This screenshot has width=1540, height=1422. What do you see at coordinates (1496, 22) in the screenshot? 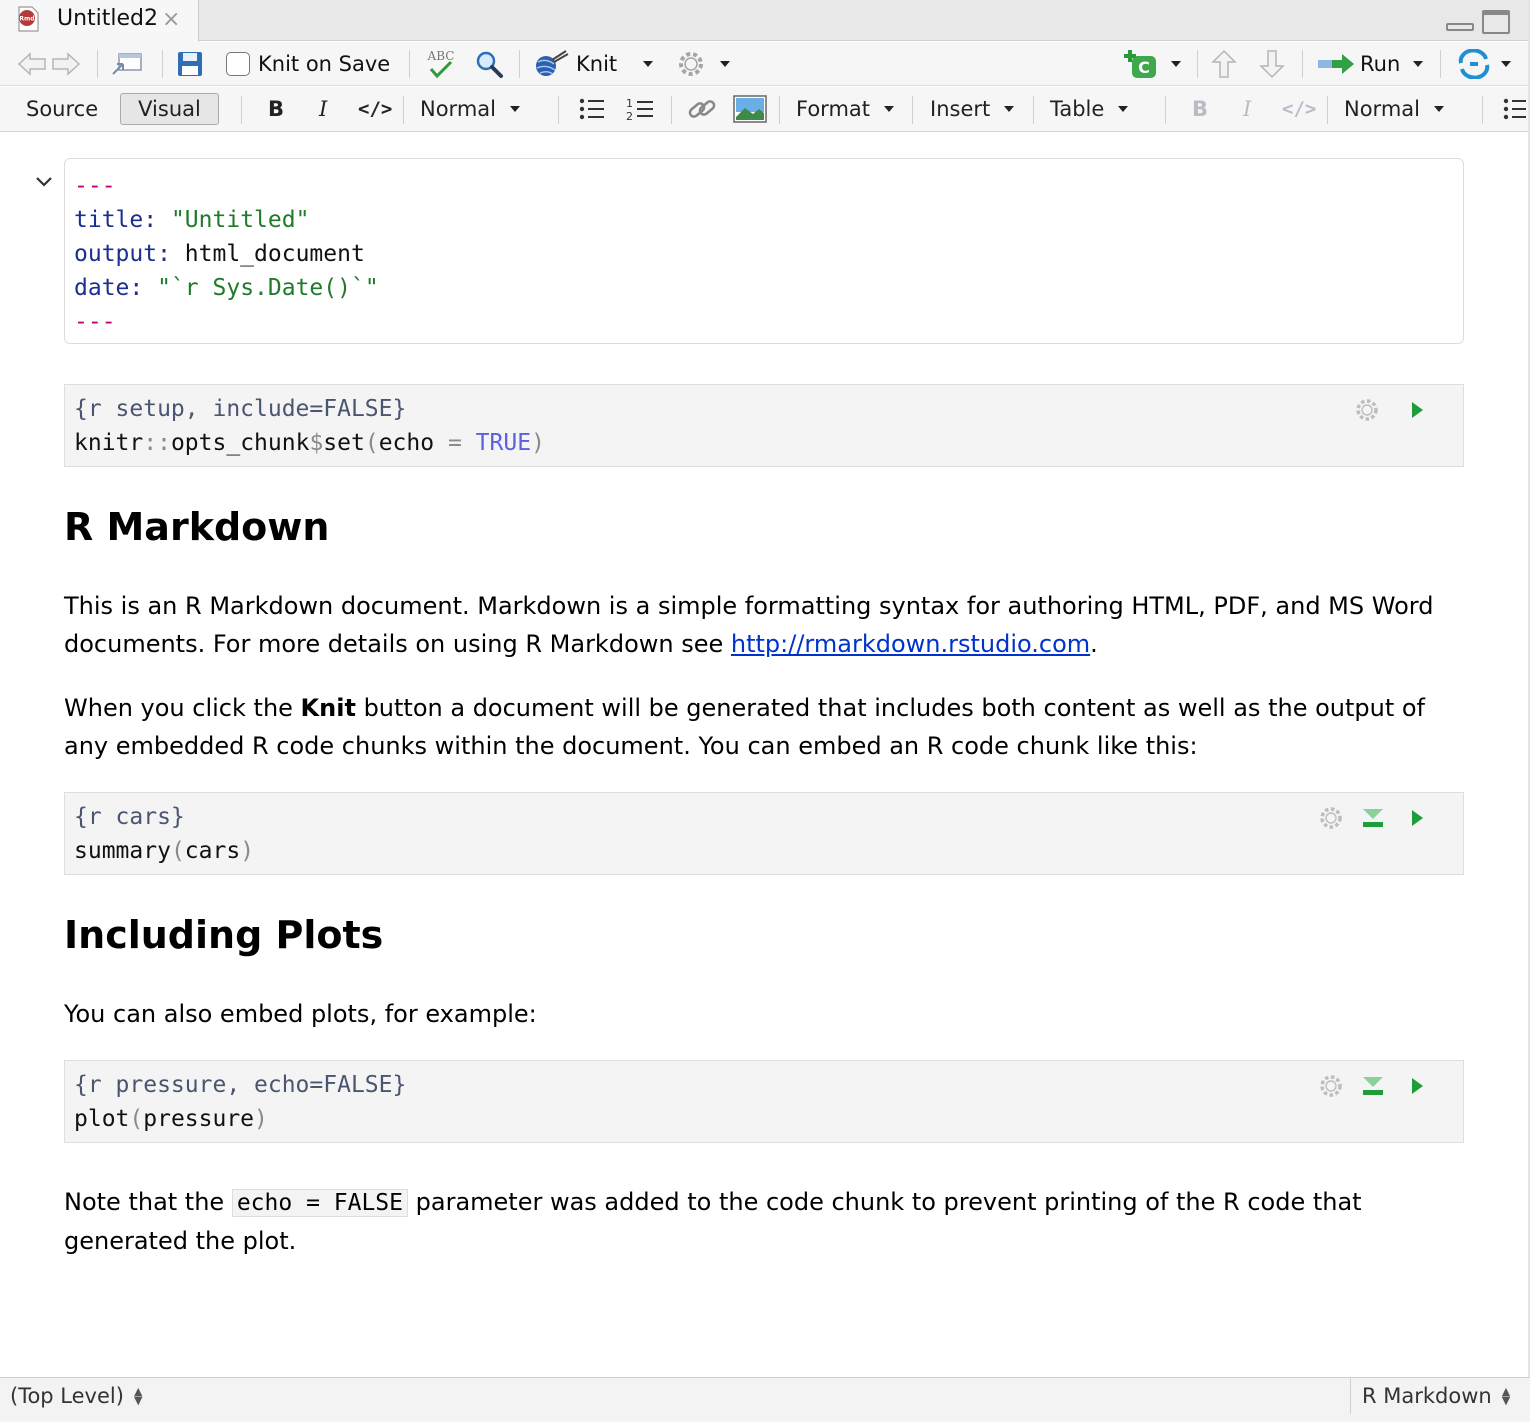
I see `maximize-pane-icon` at bounding box center [1496, 22].